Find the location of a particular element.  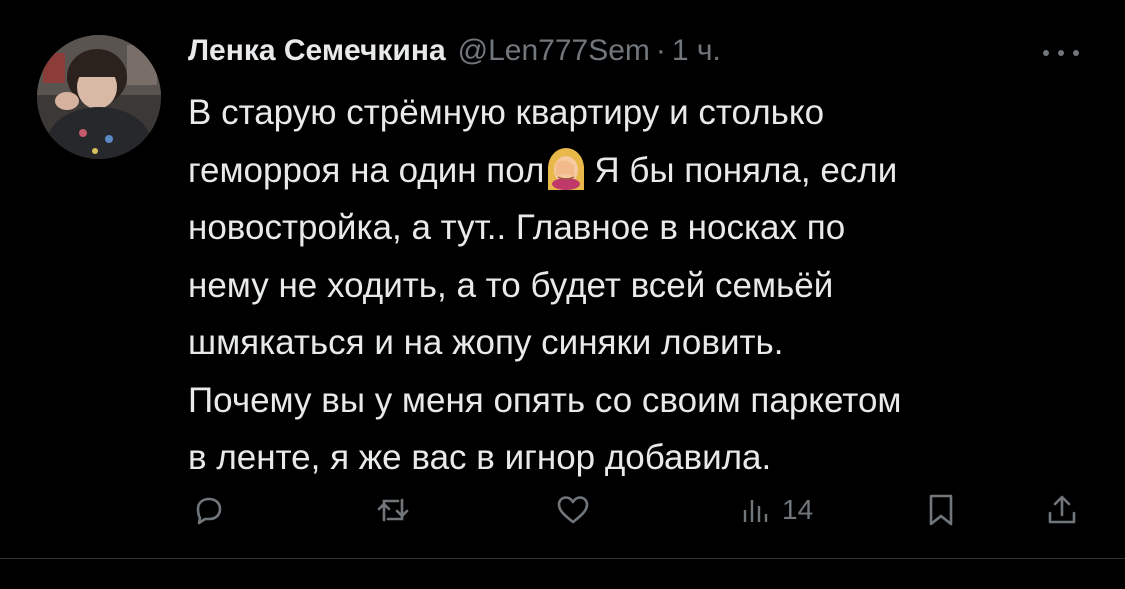

more-options-icon is located at coordinates (1061, 53).